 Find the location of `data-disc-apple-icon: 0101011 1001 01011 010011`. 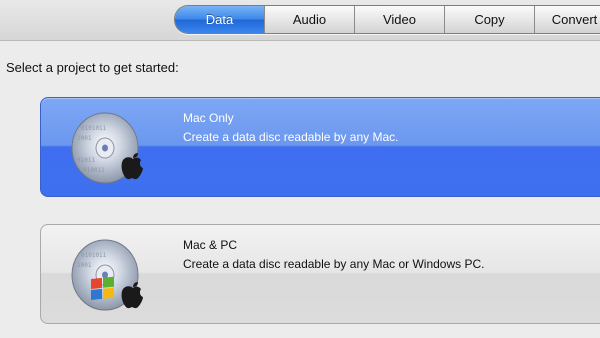

data-disc-apple-icon: 0101011 1001 01011 010011 is located at coordinates (107, 148).